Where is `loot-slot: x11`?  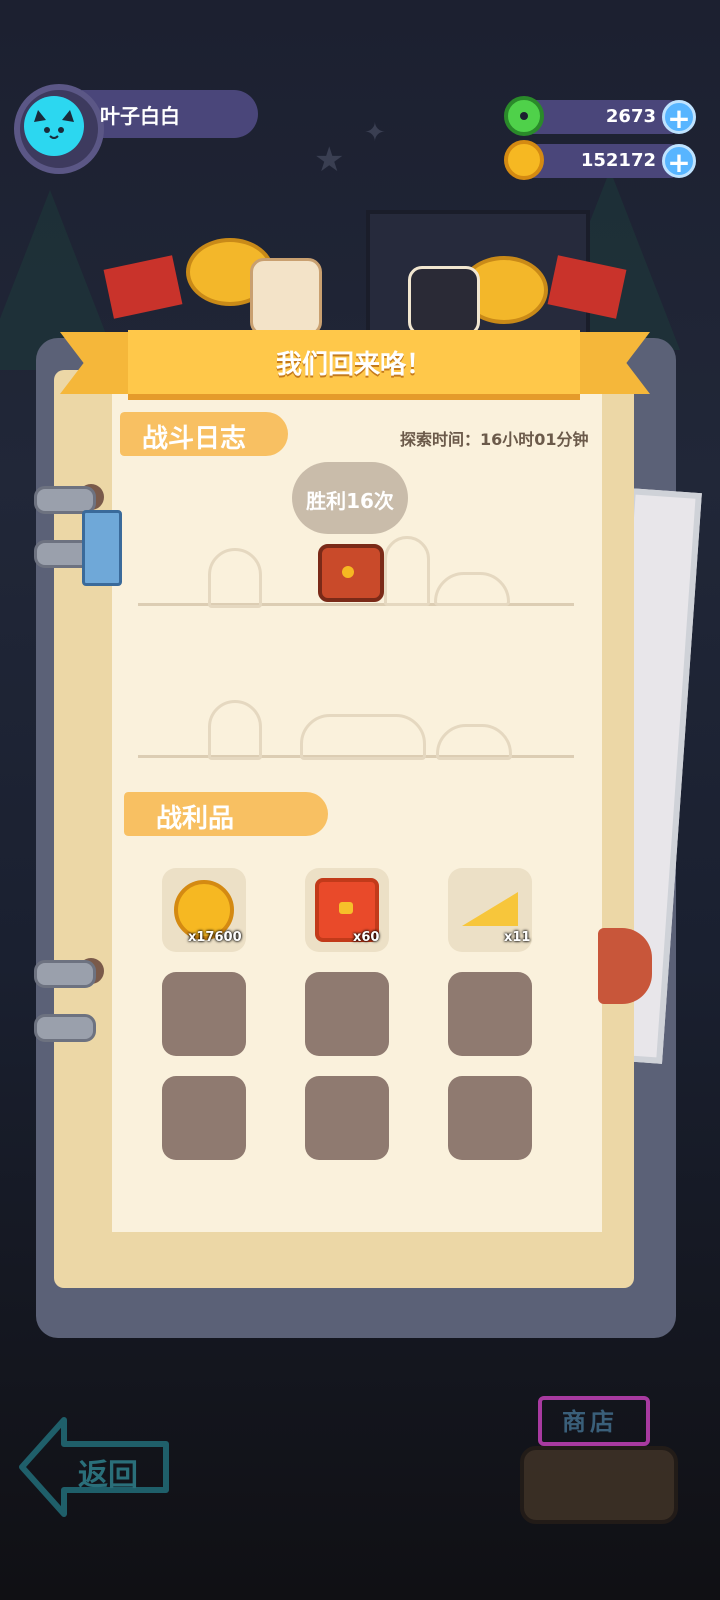
loot-slot: x11 is located at coordinates (490, 910).